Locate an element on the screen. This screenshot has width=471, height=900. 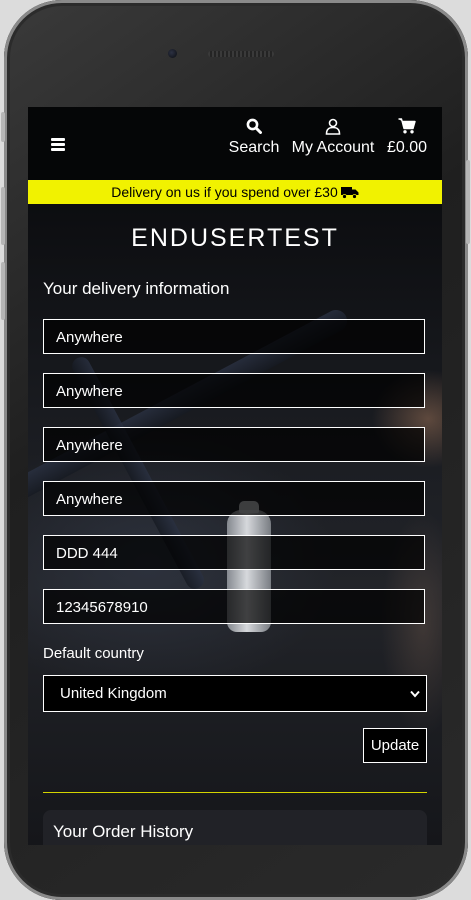
town-city-field: Anywhere is located at coordinates (234, 444).